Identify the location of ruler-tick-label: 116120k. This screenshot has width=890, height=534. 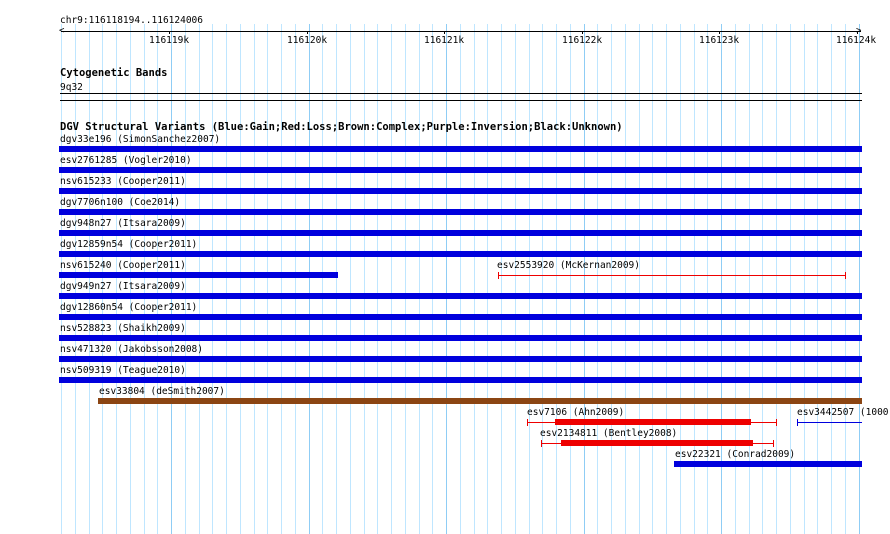
(307, 40).